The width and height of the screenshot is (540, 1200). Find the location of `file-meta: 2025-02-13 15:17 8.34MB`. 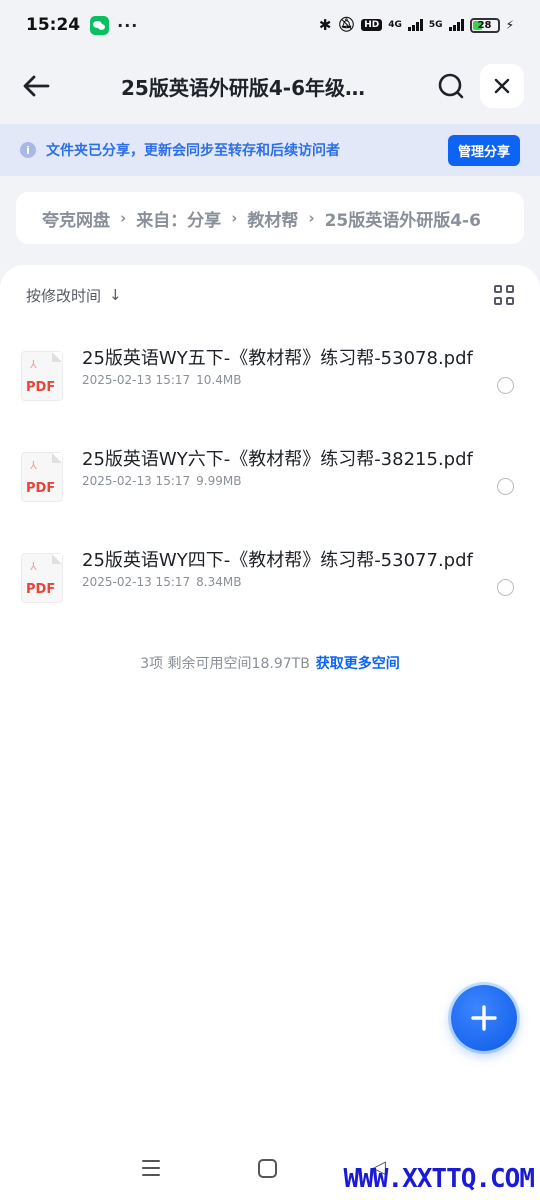

file-meta: 2025-02-13 15:17 8.34MB is located at coordinates (162, 582).